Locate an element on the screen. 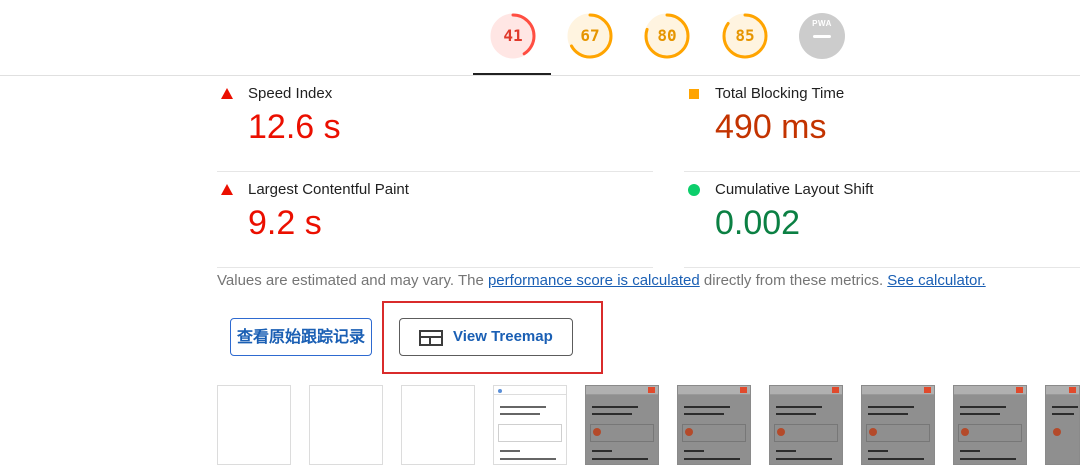 Image resolution: width=1080 pixels, height=465 pixels. view-treemap-button: View Treemap is located at coordinates (486, 337).